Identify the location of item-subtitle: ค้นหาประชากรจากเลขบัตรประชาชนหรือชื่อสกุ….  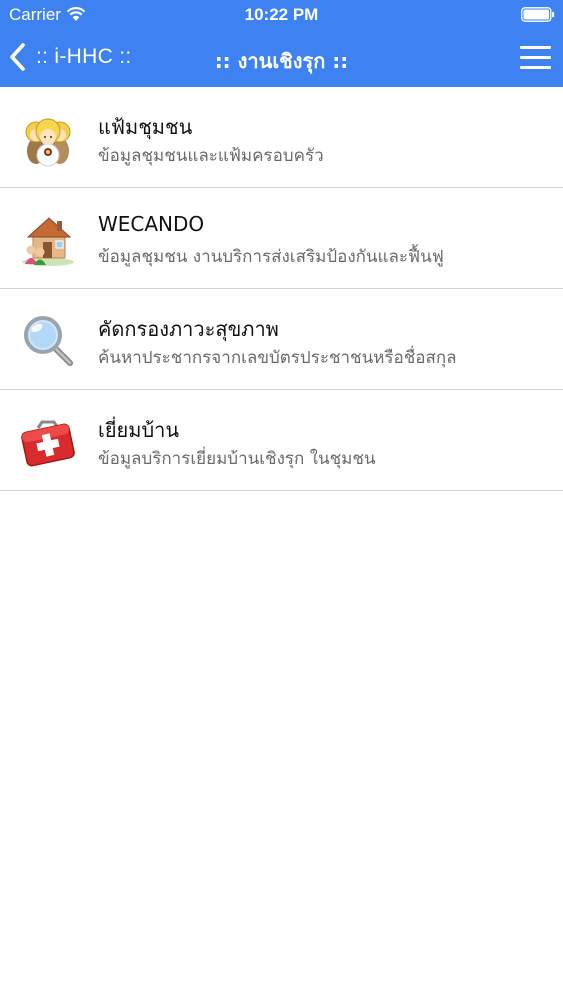
(277, 358).